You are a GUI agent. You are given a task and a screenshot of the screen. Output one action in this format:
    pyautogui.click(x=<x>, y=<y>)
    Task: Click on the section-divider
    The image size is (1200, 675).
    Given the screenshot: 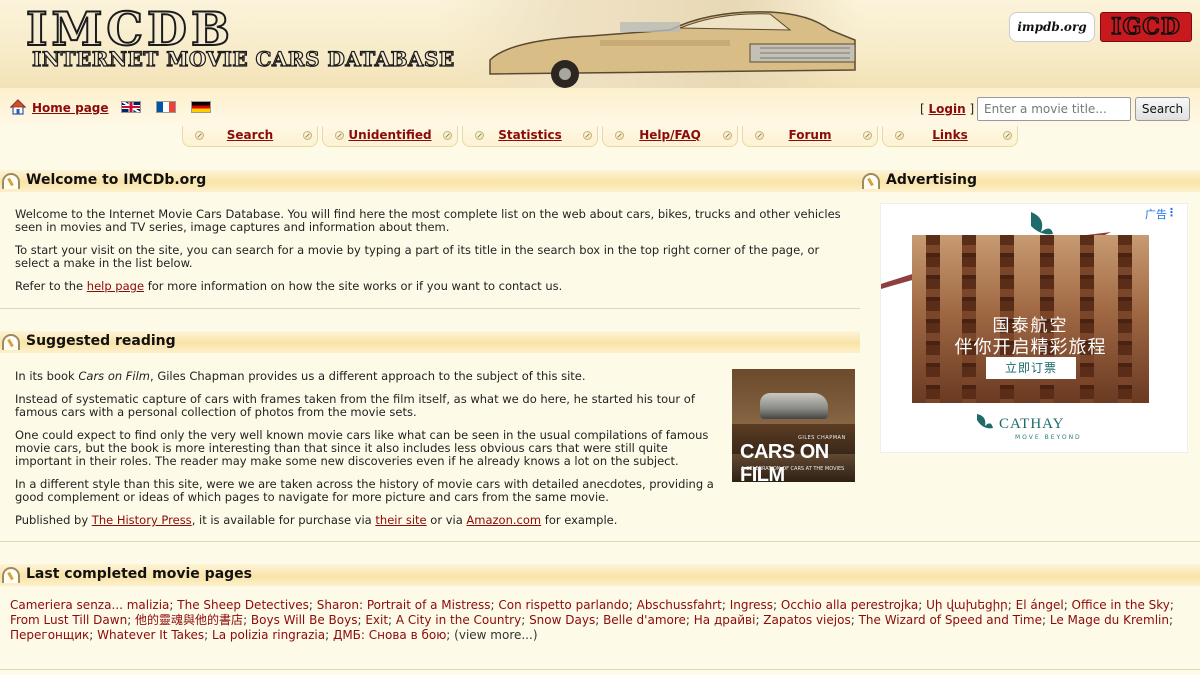 What is the action you would take?
    pyautogui.click(x=430, y=308)
    